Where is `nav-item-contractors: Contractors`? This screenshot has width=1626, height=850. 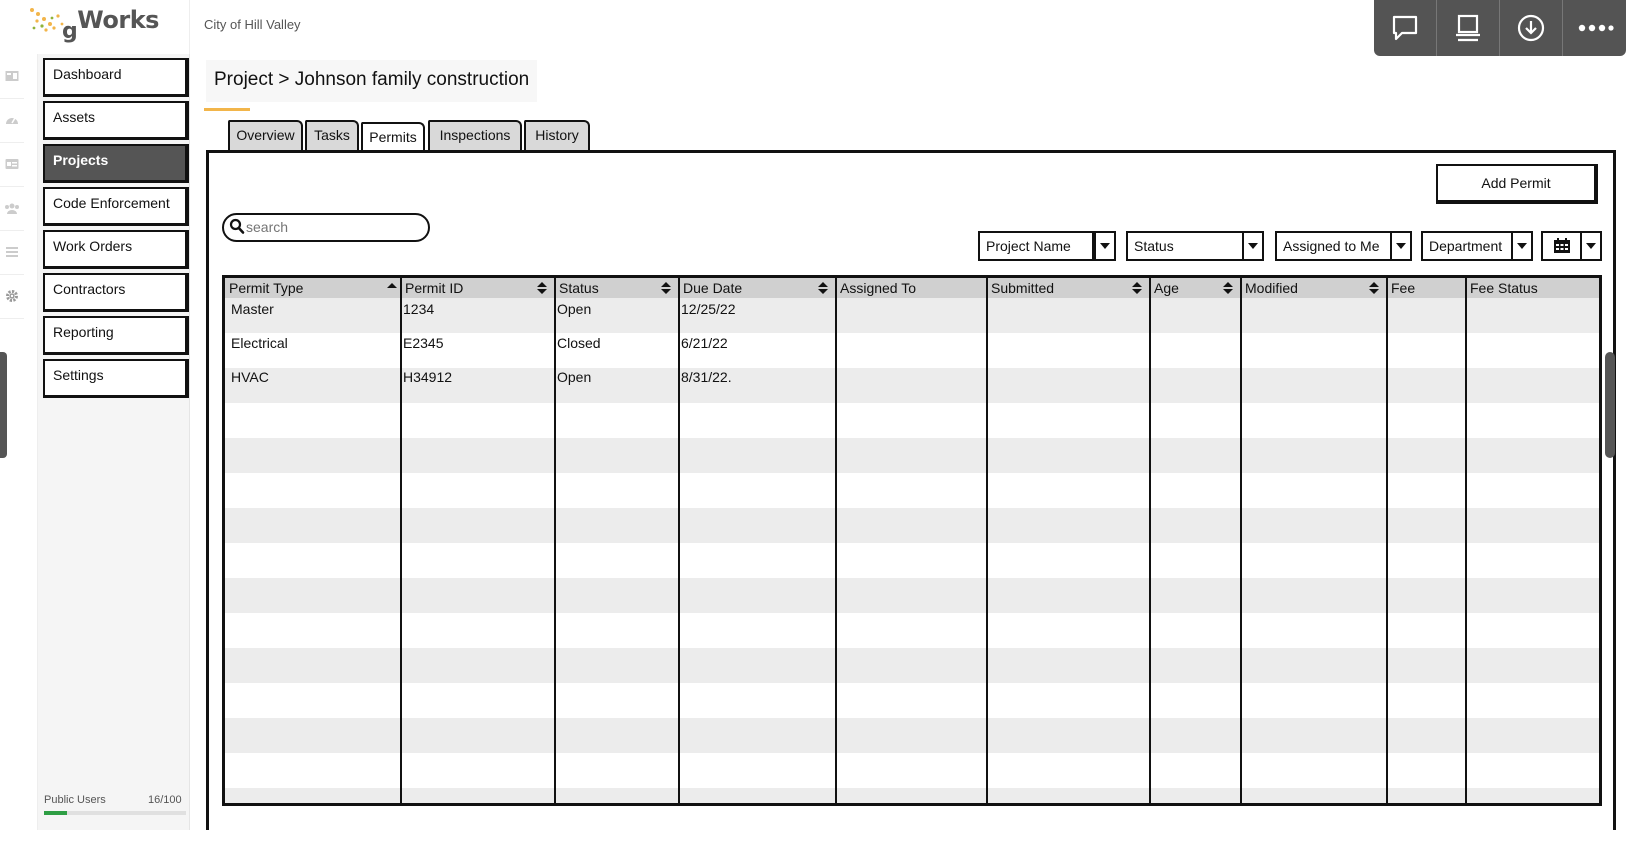 nav-item-contractors: Contractors is located at coordinates (116, 292).